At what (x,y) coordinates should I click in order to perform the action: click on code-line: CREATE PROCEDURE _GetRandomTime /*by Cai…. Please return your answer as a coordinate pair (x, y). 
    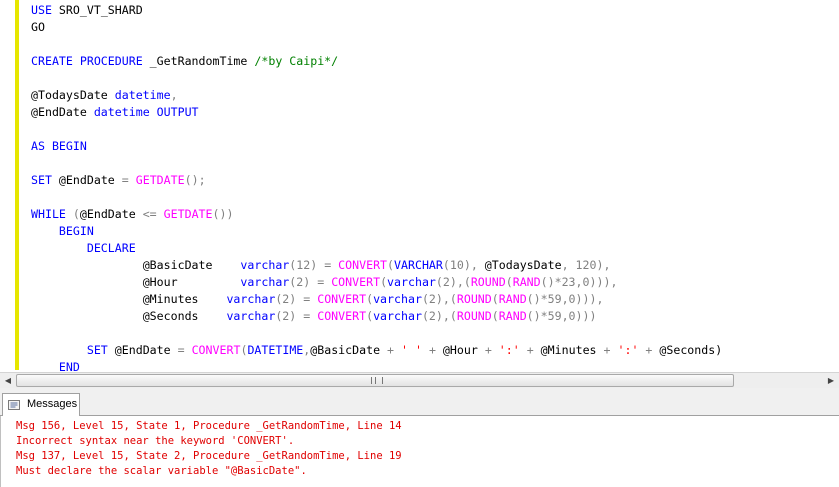
    Looking at the image, I should click on (435, 61).